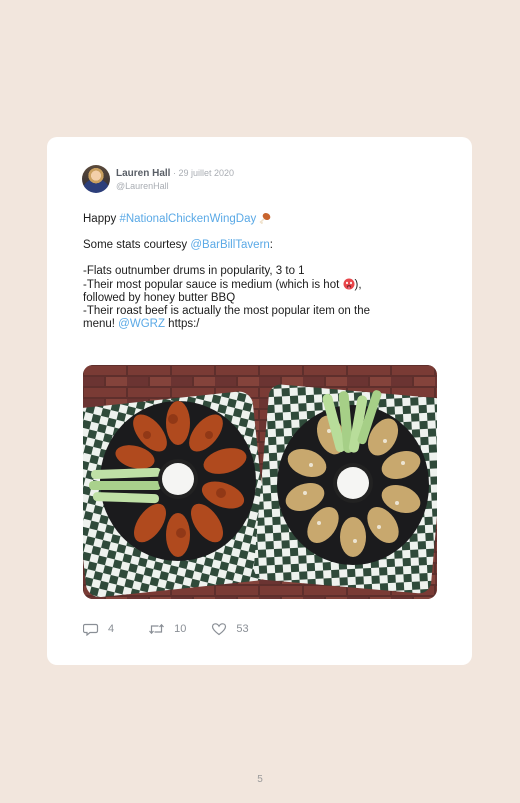 The image size is (520, 803). What do you see at coordinates (143, 173) in the screenshot?
I see `author-name: Lauren Hall` at bounding box center [143, 173].